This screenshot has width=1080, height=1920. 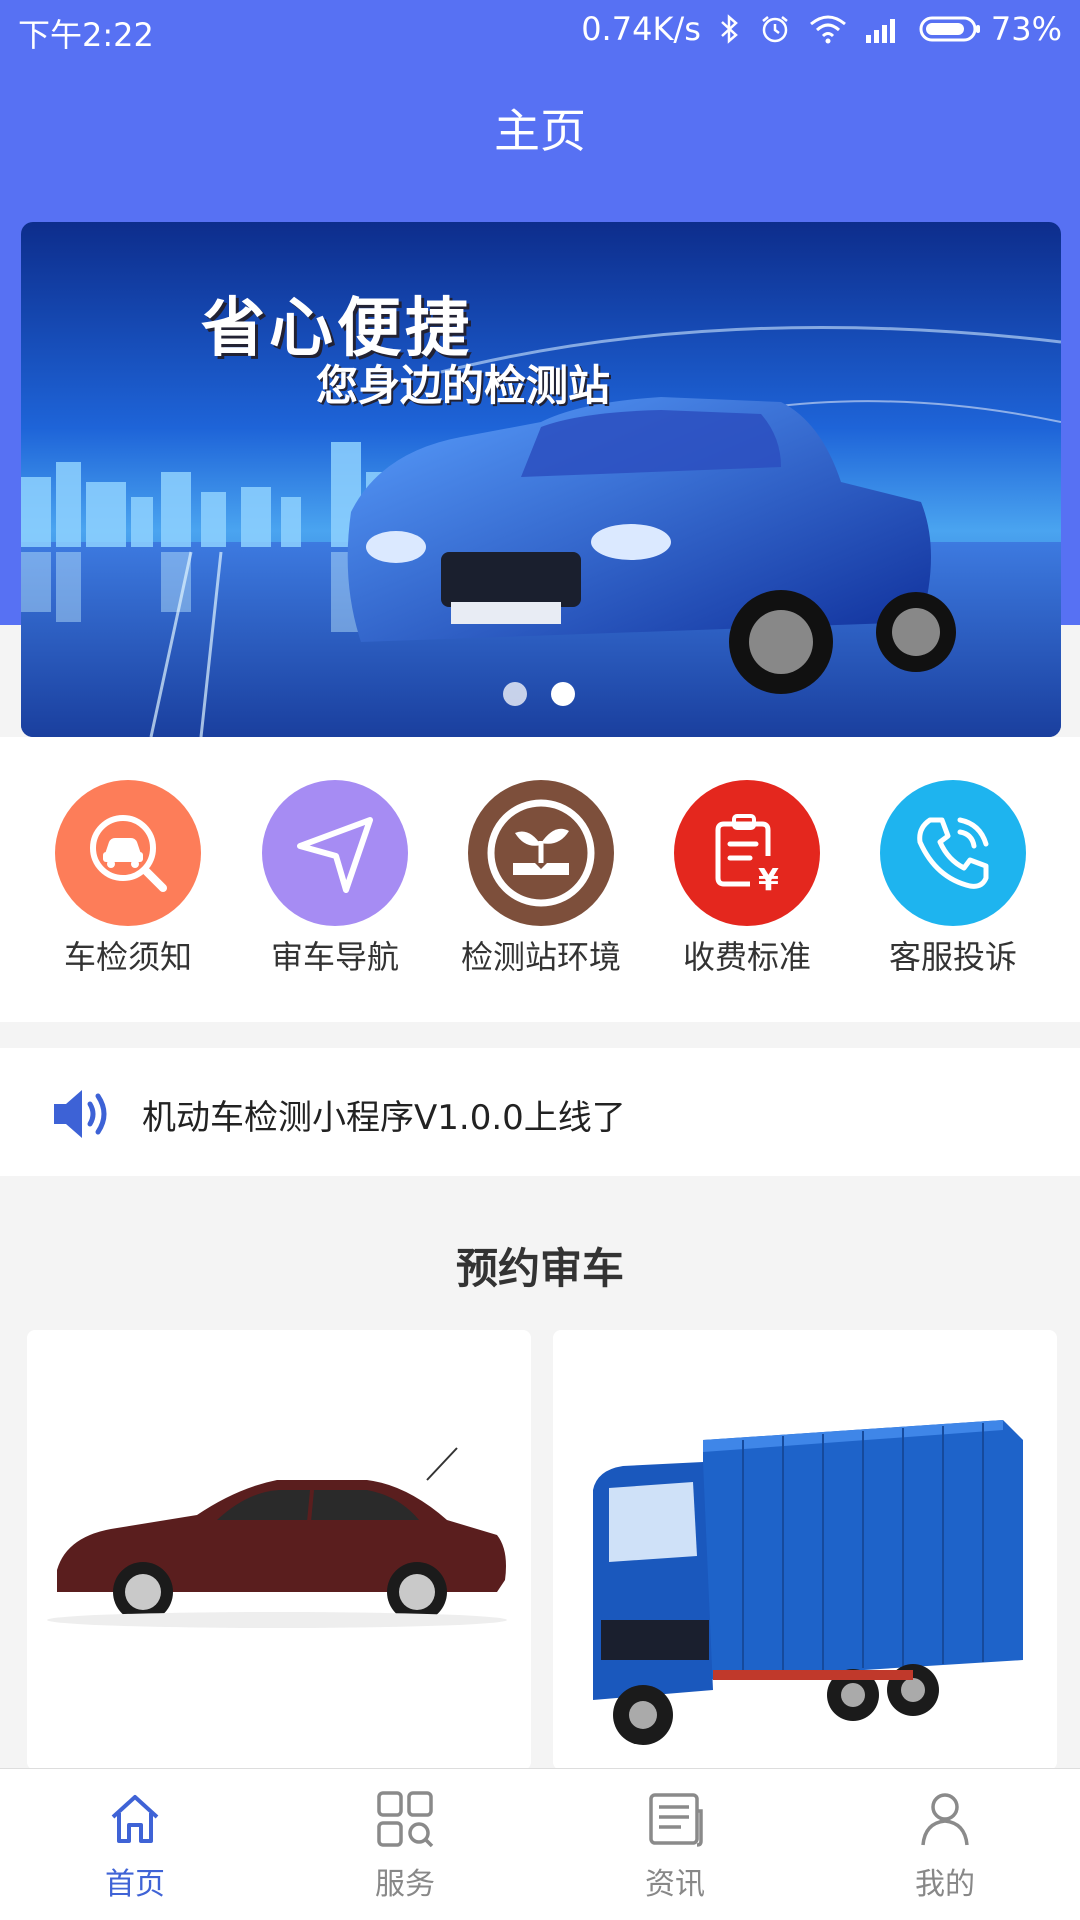 What do you see at coordinates (540, 131) in the screenshot?
I see `page-title: 主页` at bounding box center [540, 131].